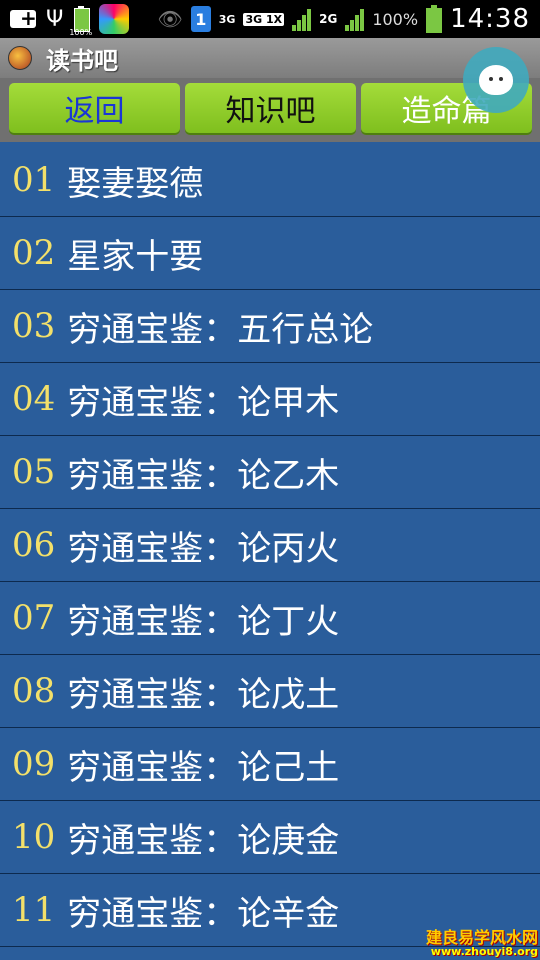  Describe the element at coordinates (55, 19) in the screenshot. I see `usb-icon: Ψ` at that location.